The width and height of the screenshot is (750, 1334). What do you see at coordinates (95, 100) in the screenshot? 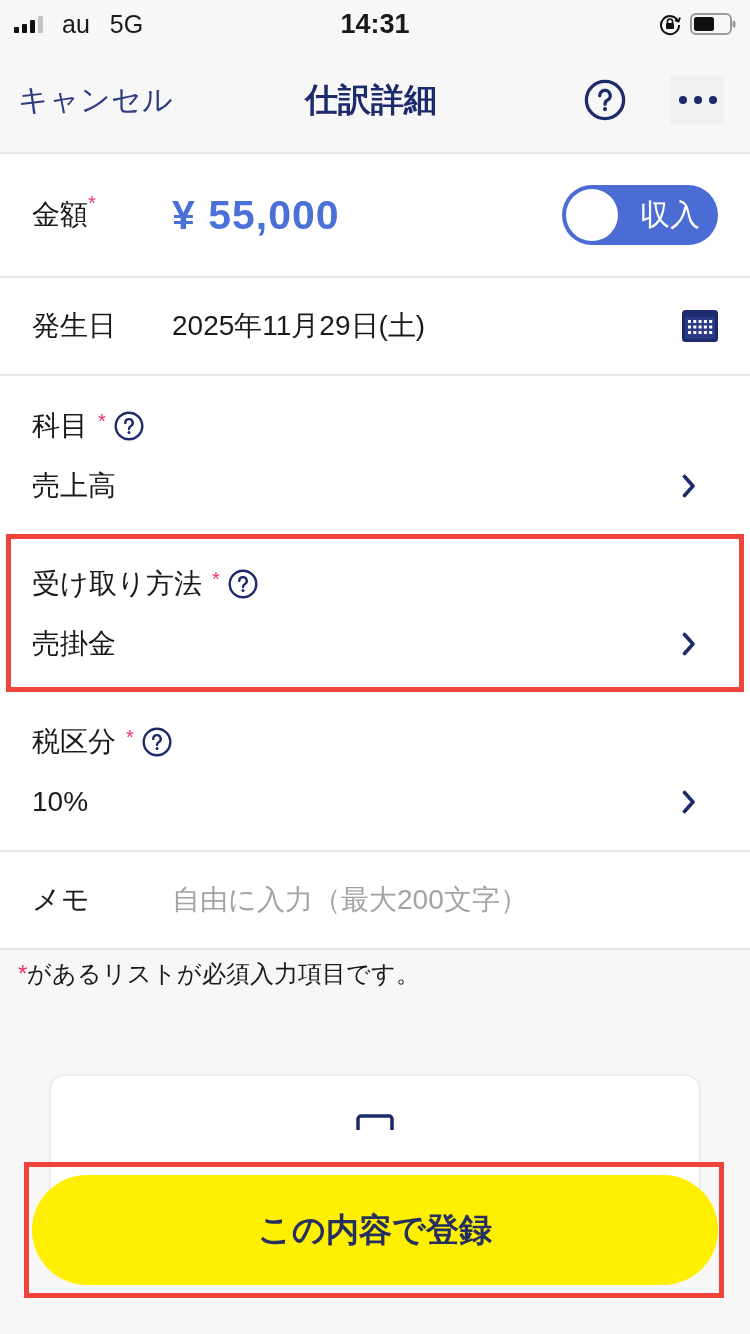
I see `cancel-button: キャンセル` at bounding box center [95, 100].